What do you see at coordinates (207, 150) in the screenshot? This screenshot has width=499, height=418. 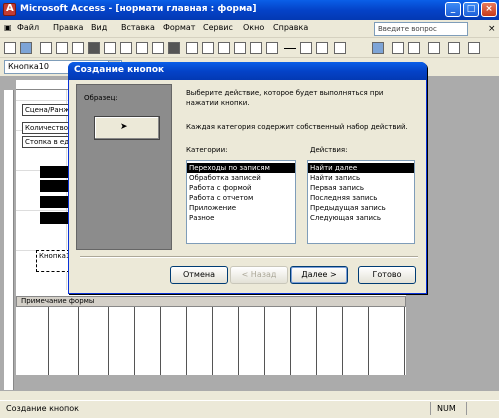 I see `categories-label: Категории:` at bounding box center [207, 150].